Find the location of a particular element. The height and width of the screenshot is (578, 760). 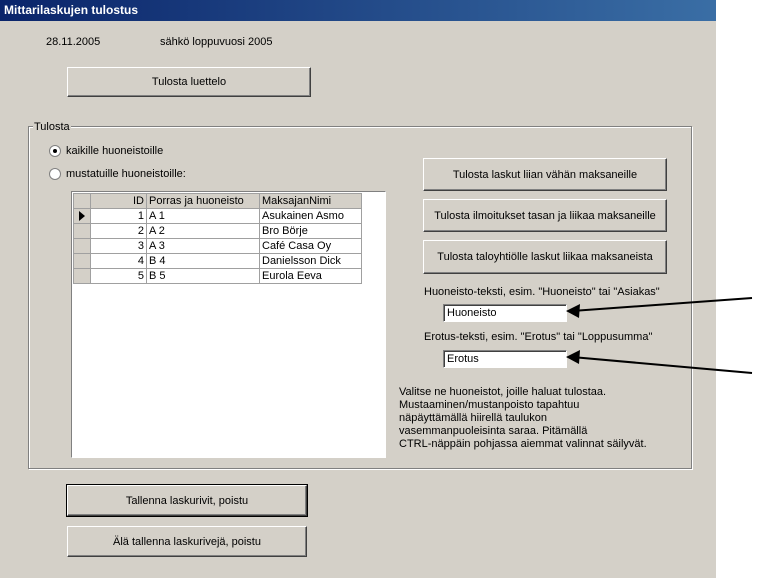

annotation-arrows is located at coordinates (659, 335).